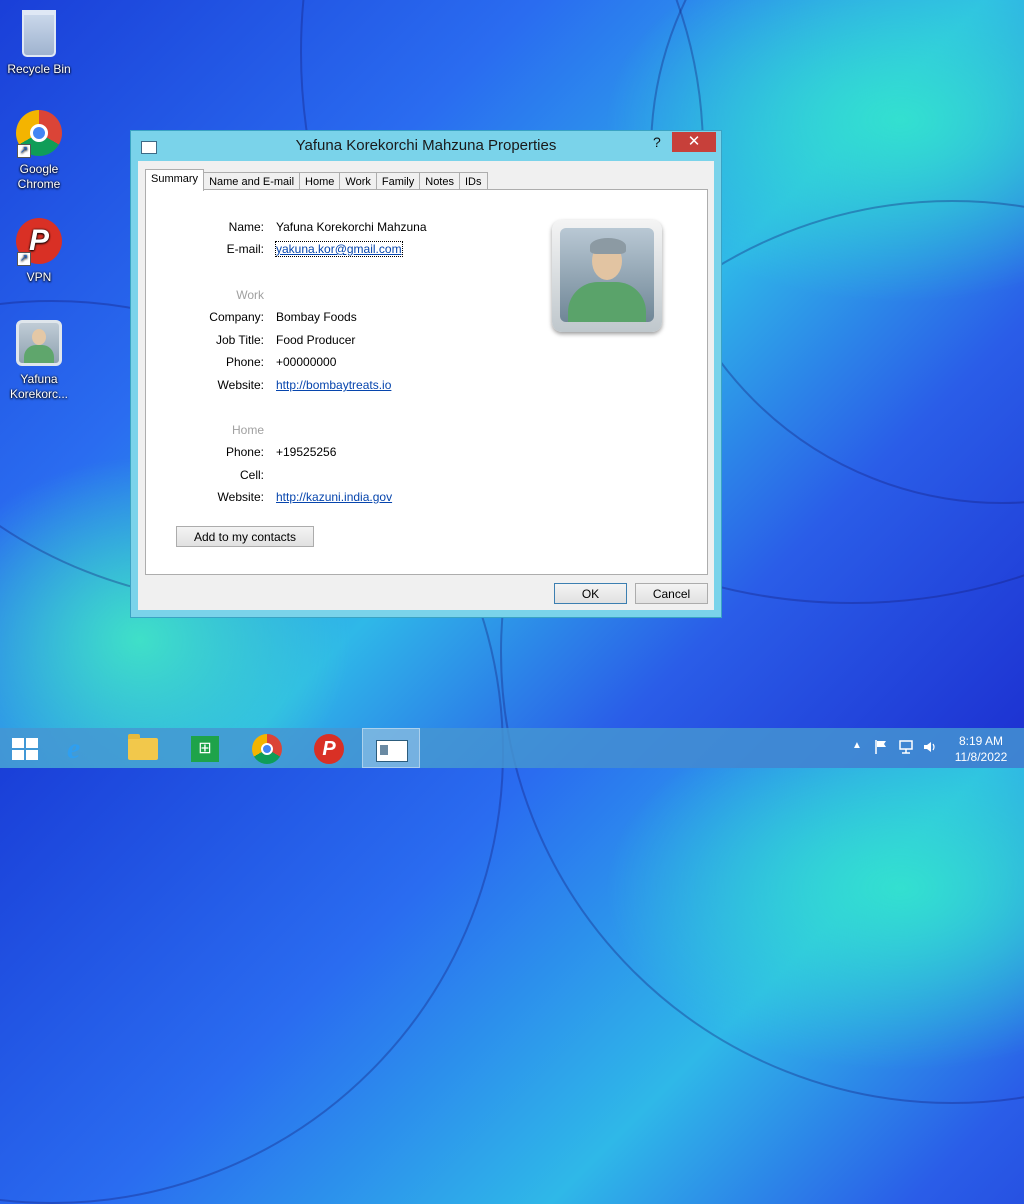  I want to click on taskbar-vpn: P, so click(329, 748).